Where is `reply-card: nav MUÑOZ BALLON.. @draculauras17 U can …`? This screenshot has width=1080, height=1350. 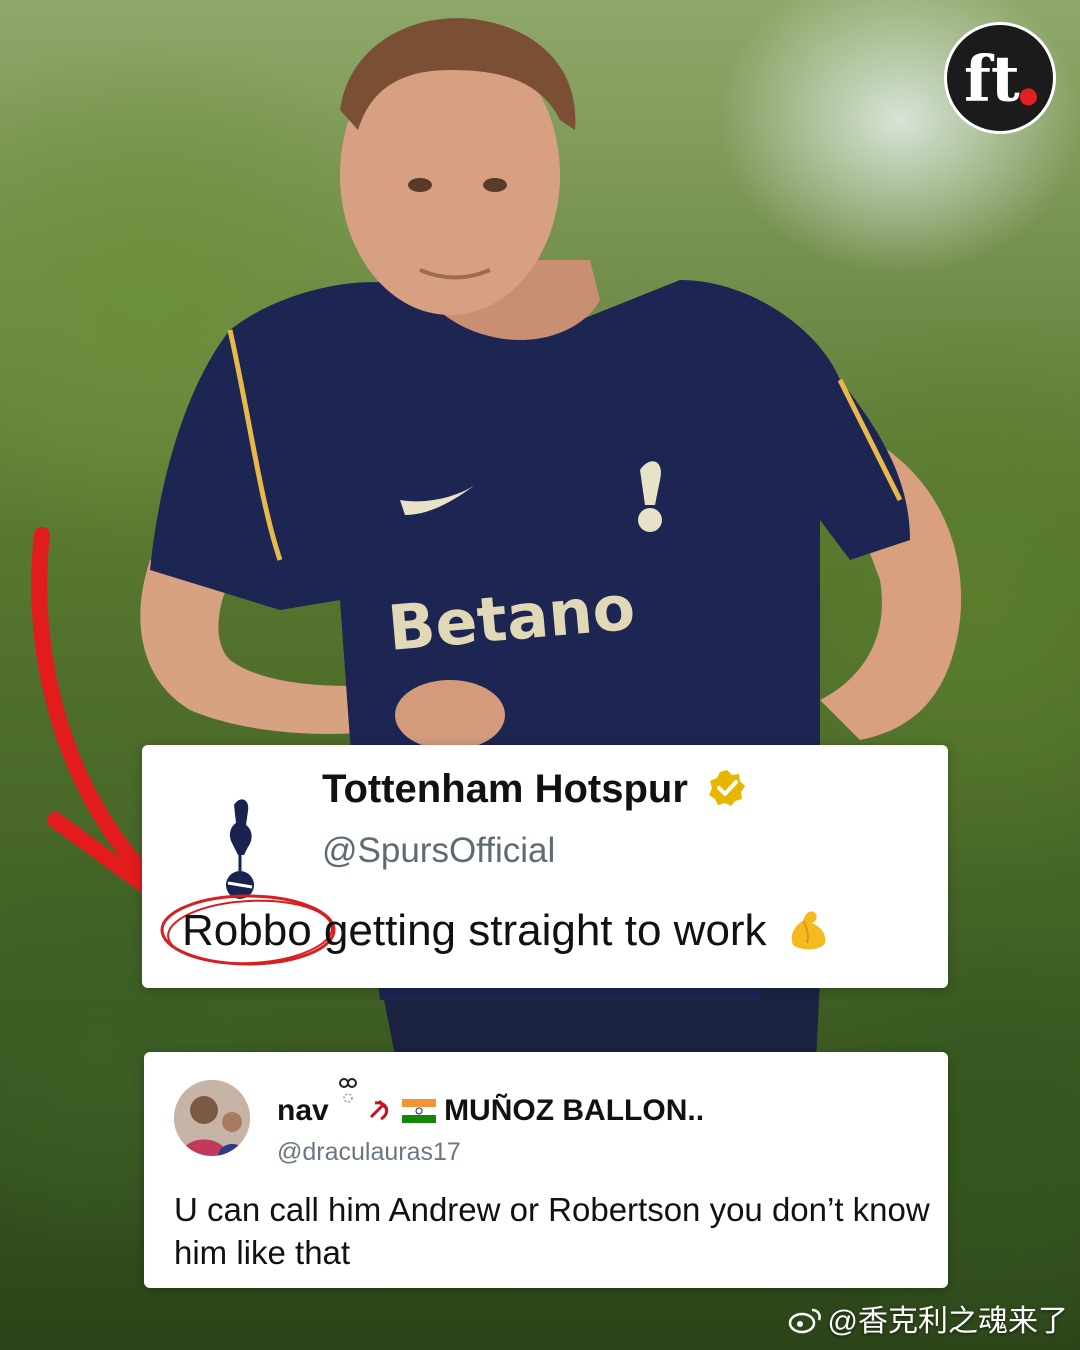 reply-card: nav MUÑOZ BALLON.. @draculauras17 U can … is located at coordinates (546, 1170).